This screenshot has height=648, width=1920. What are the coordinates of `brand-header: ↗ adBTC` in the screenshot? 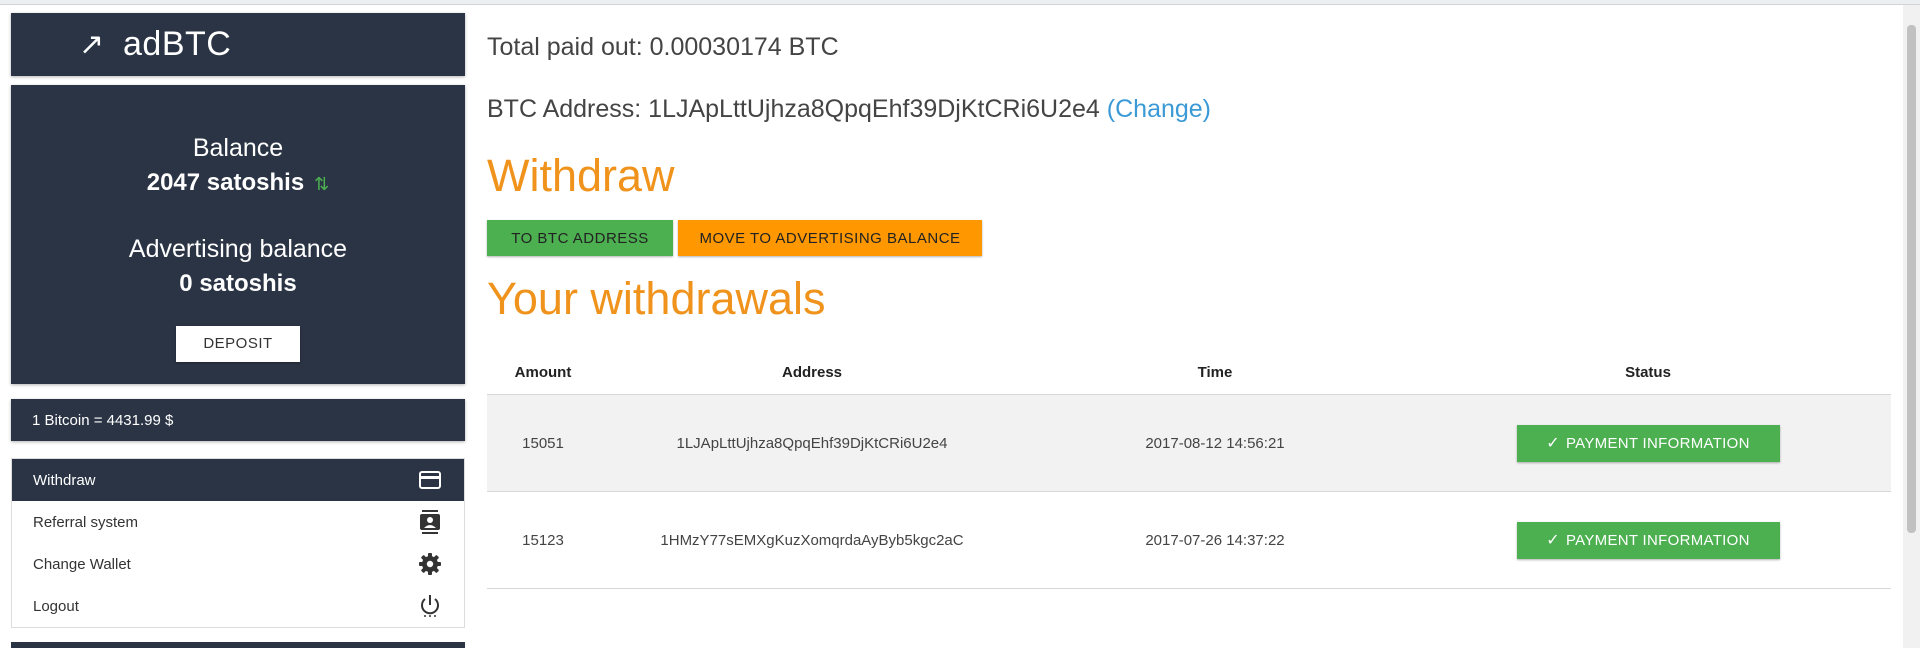 It's located at (238, 44).